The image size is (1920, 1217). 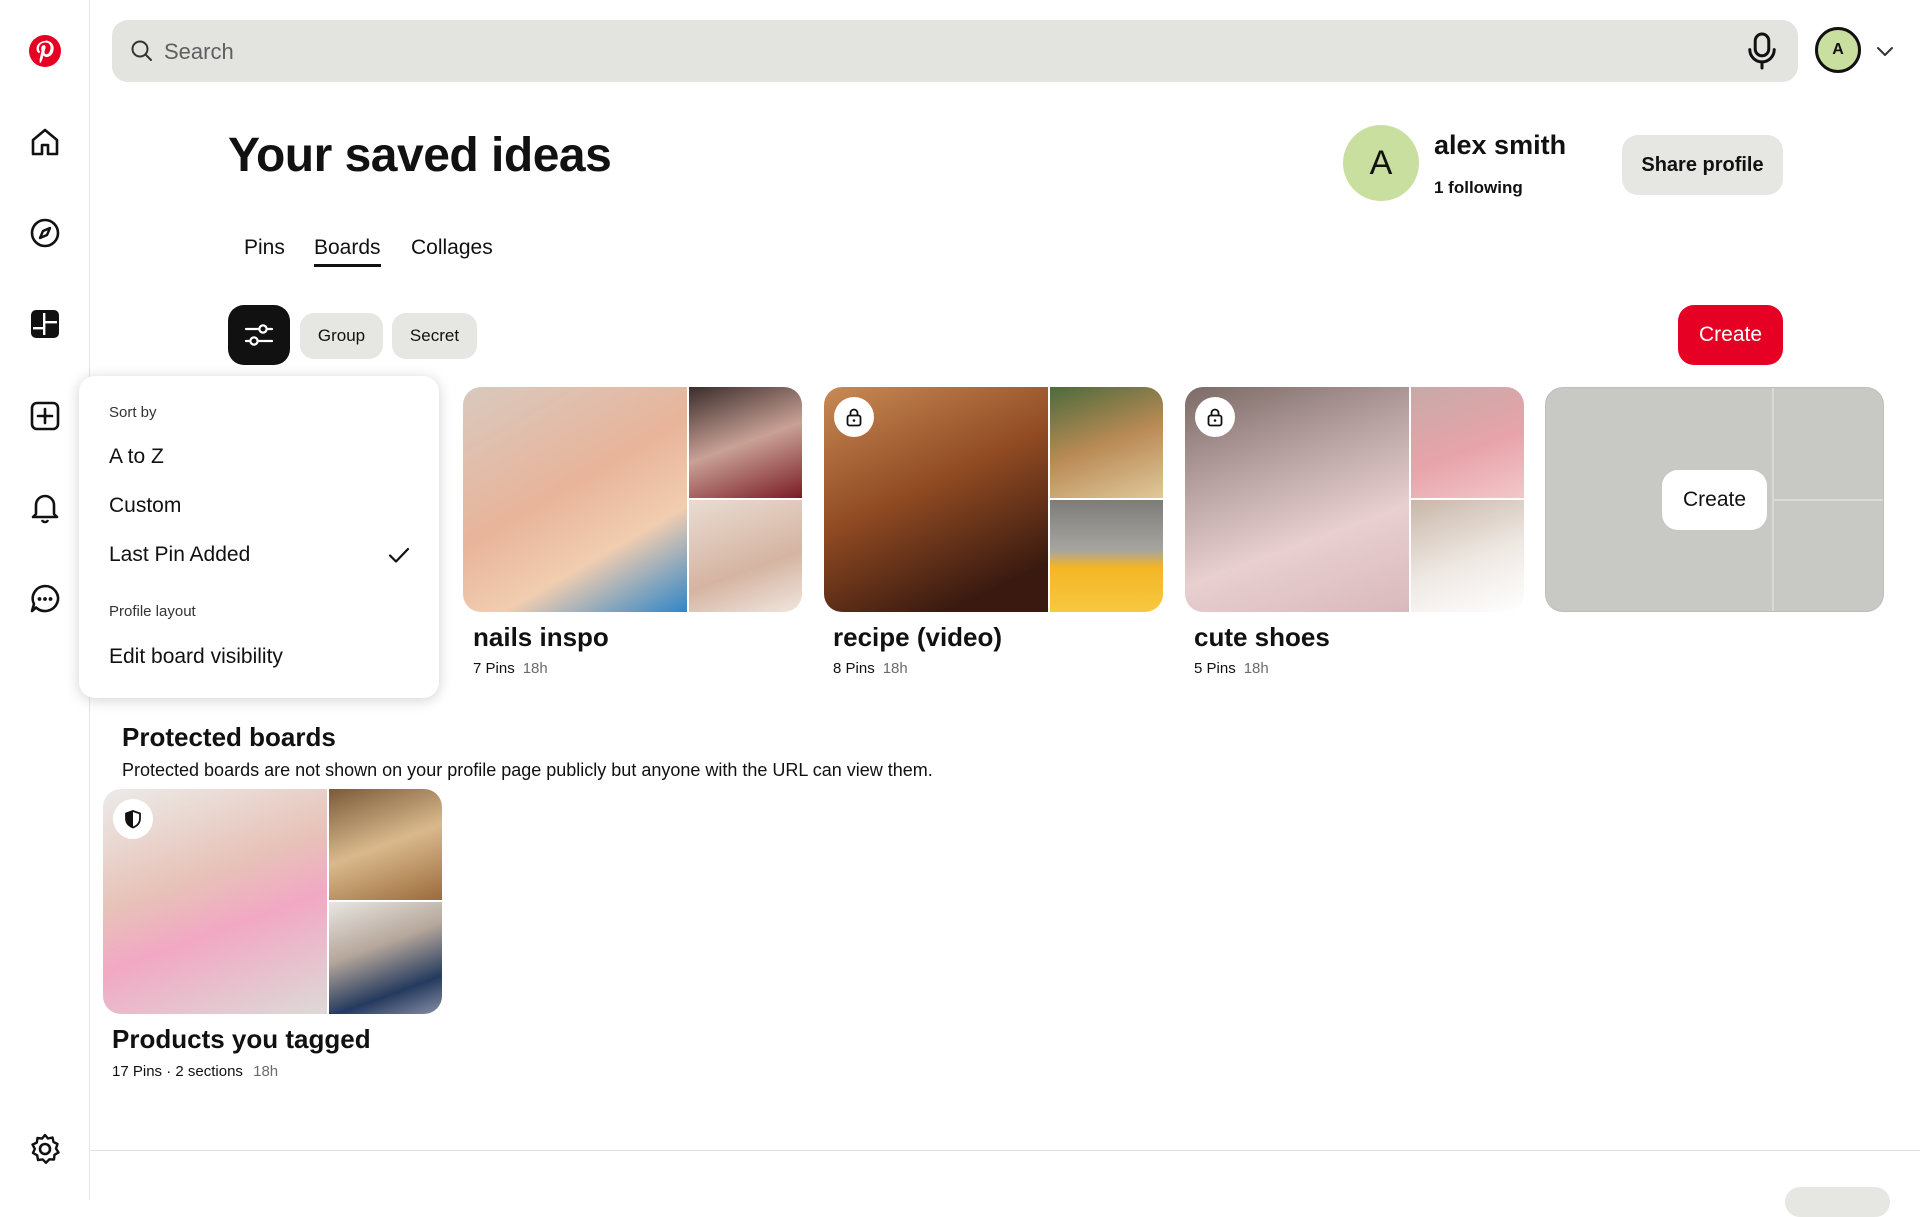 I want to click on create-board-button: Create, so click(x=1714, y=500).